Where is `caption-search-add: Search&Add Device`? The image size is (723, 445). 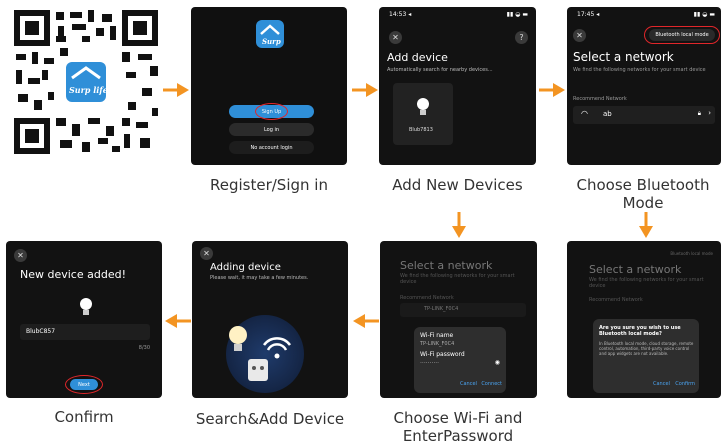
caption-search-add: Search&Add Device is located at coordinates (270, 419).